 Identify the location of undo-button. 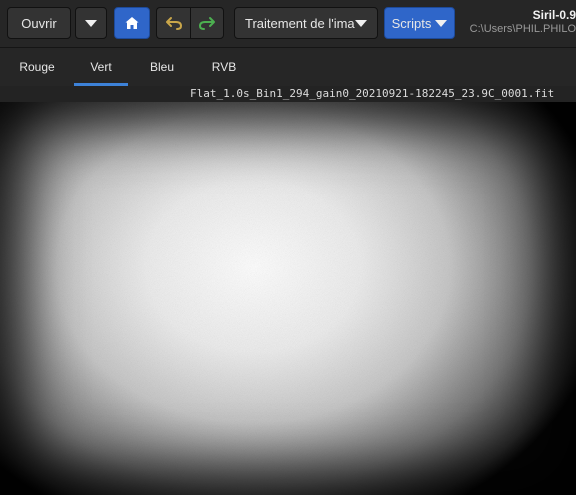
(173, 23).